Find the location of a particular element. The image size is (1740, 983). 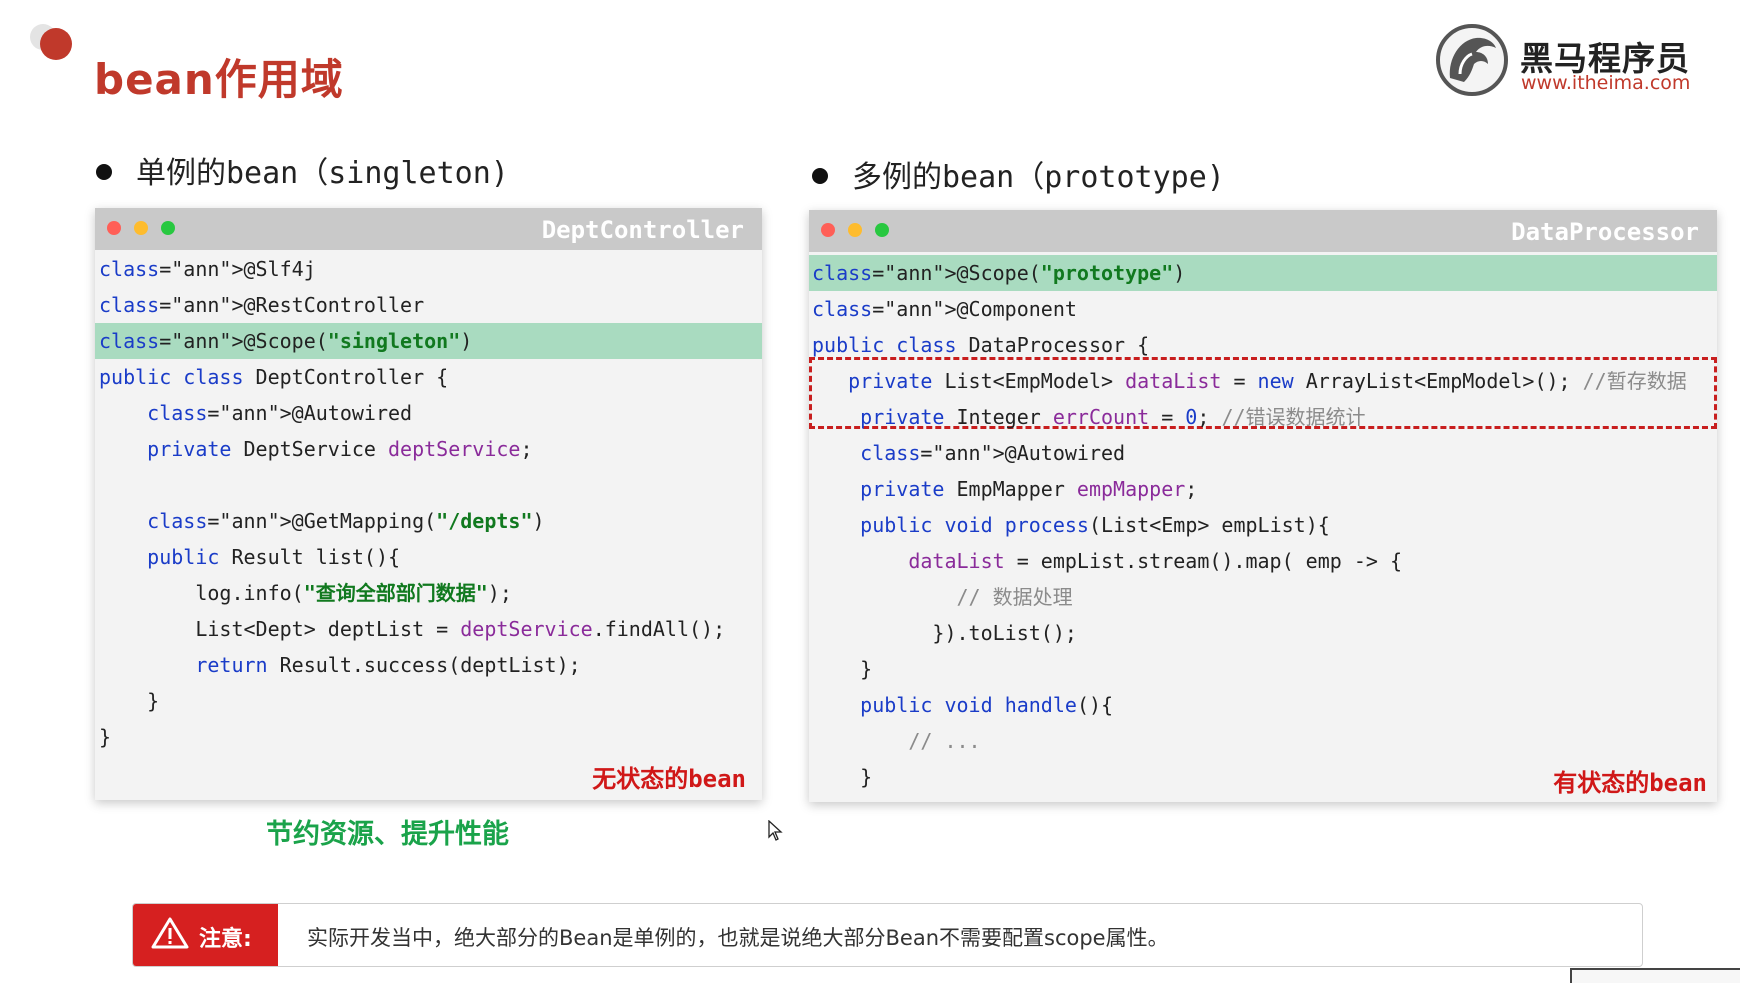

code-line: }).toList(); is located at coordinates (944, 633).